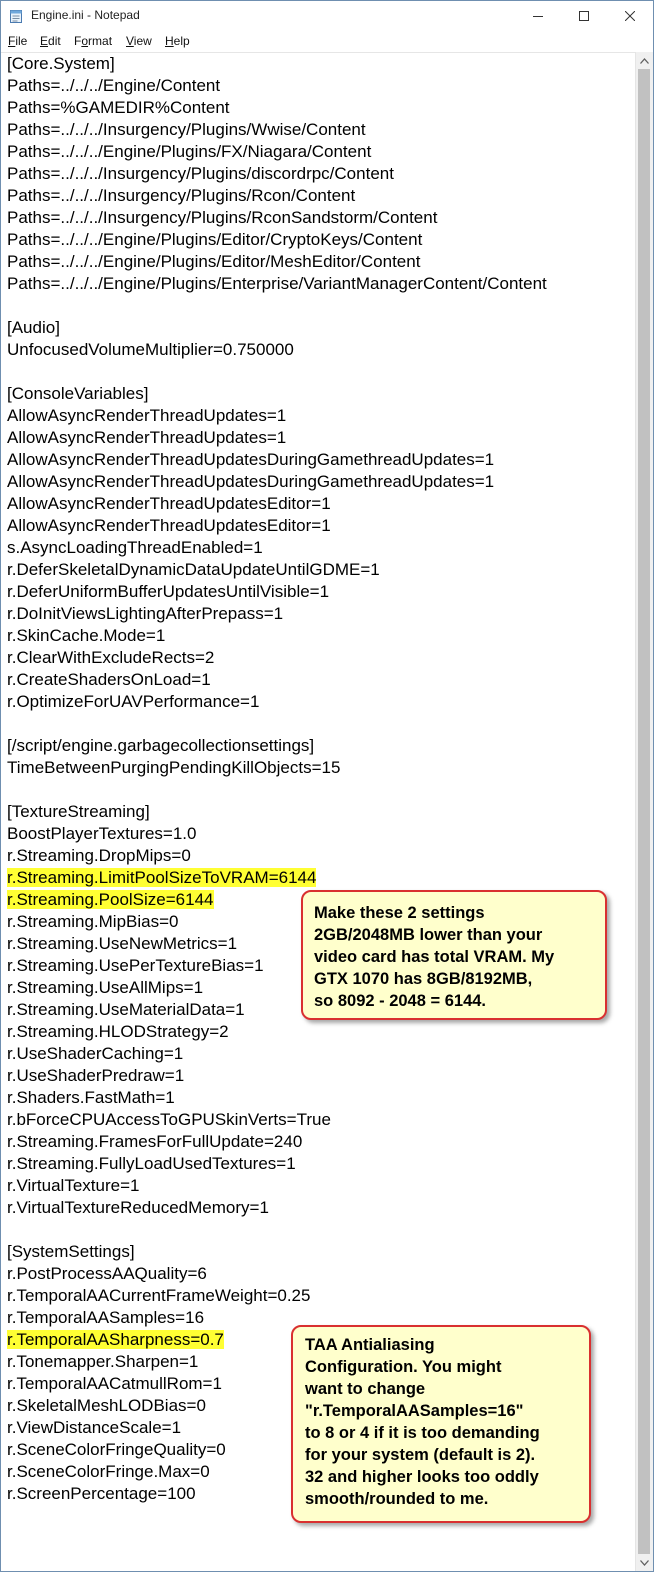 This screenshot has width=654, height=1572. I want to click on text-line: r.SkinCache.Mode=1, so click(277, 636).